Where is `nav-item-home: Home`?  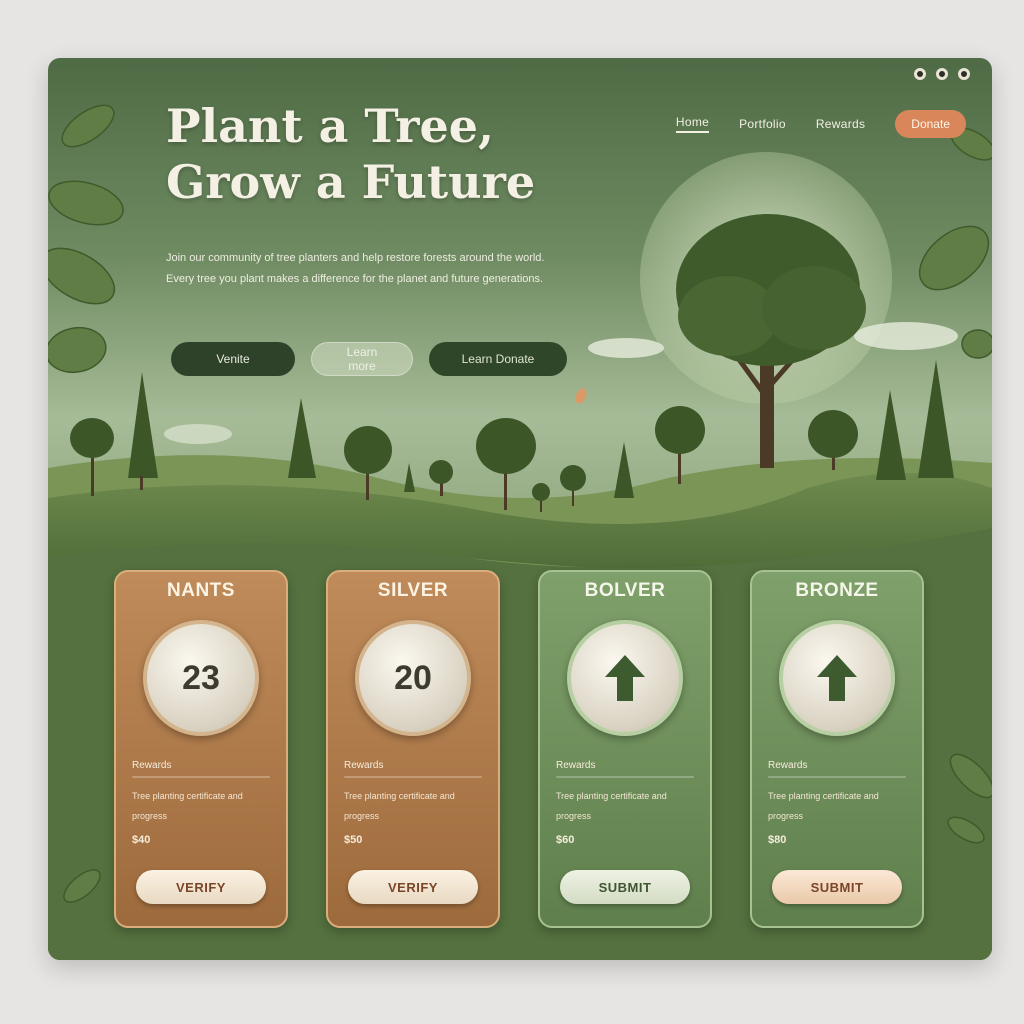 nav-item-home: Home is located at coordinates (692, 124).